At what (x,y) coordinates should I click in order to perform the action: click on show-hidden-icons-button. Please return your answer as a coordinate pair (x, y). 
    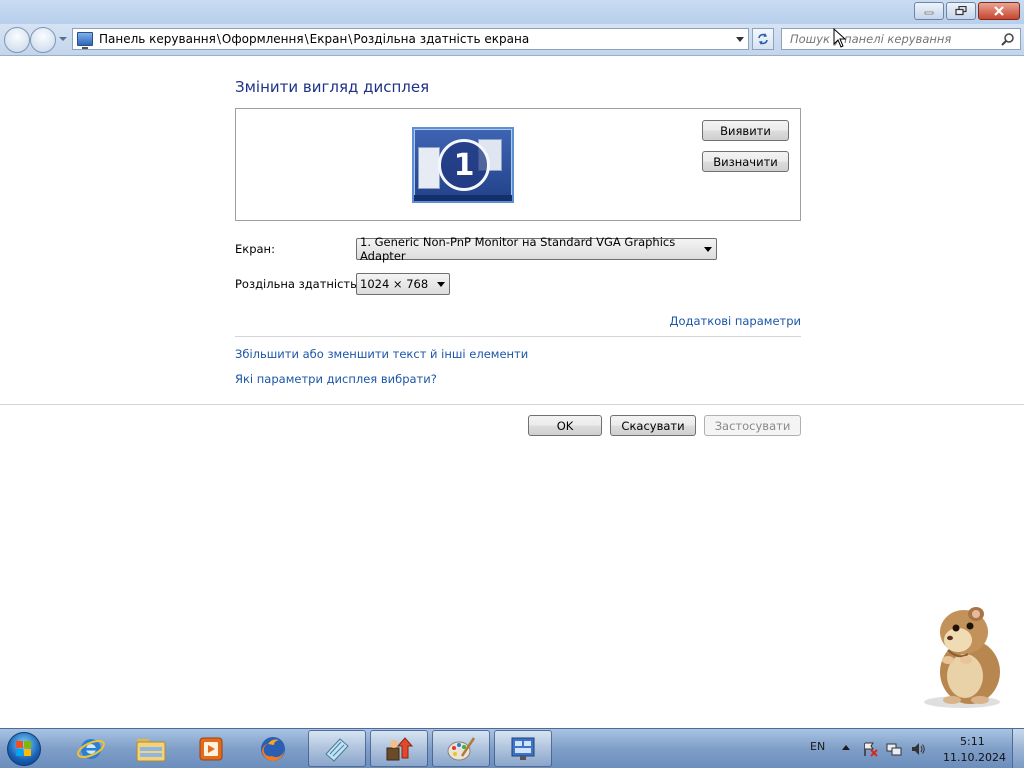
    Looking at the image, I should click on (846, 747).